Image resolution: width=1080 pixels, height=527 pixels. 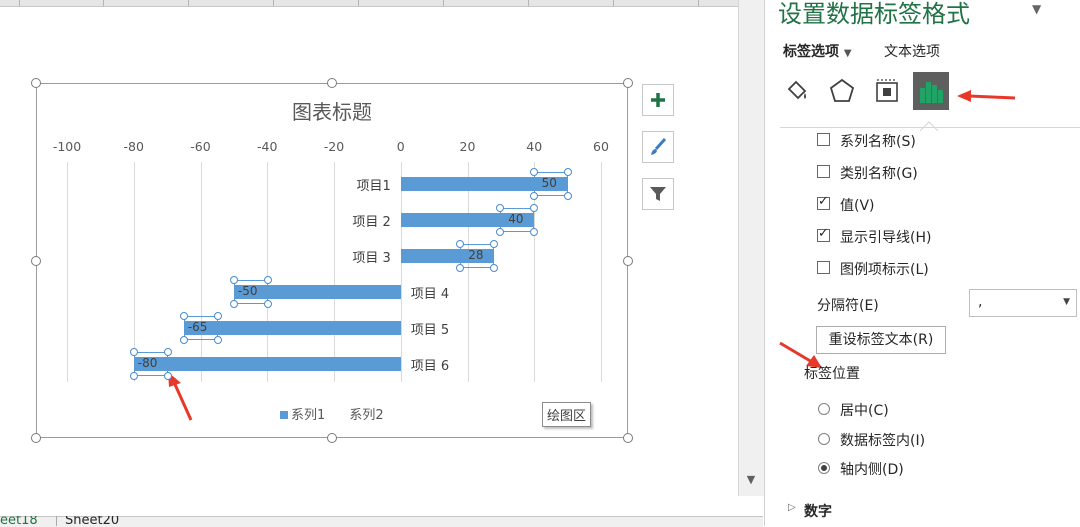 I want to click on radio-dot, so click(x=824, y=468).